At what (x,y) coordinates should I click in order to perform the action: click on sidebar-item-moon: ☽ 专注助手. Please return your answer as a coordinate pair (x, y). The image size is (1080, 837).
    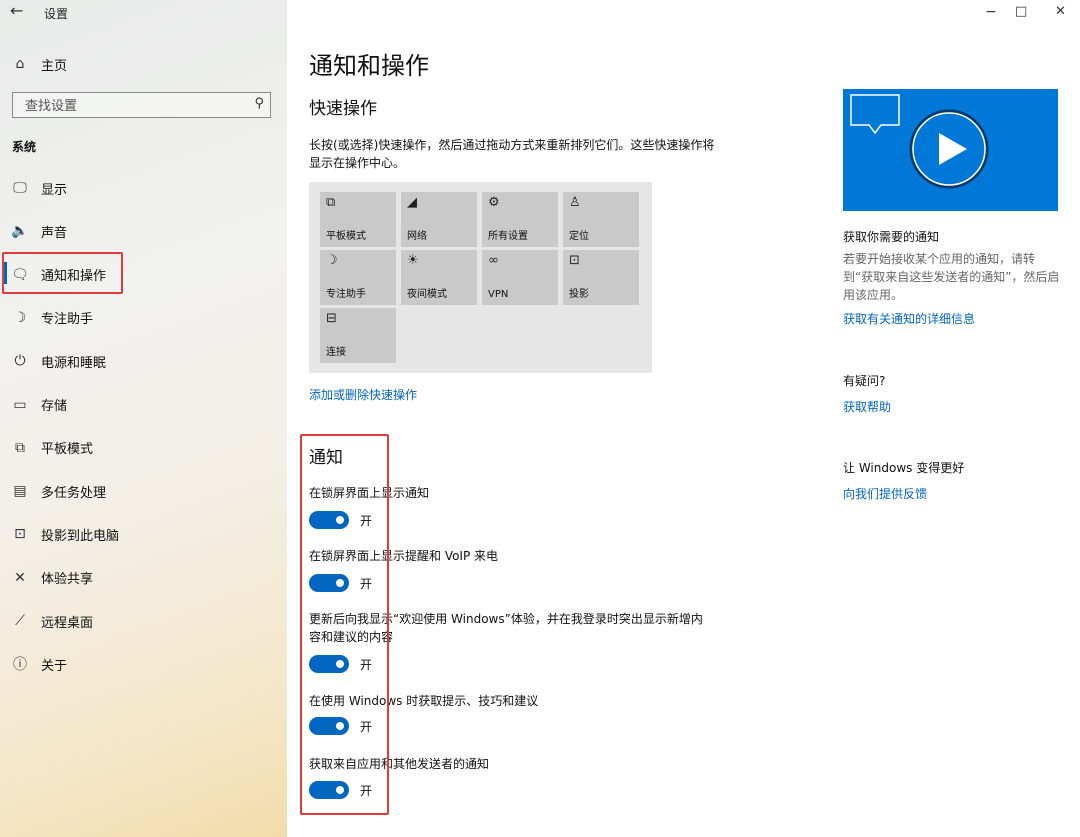
    Looking at the image, I should click on (143, 318).